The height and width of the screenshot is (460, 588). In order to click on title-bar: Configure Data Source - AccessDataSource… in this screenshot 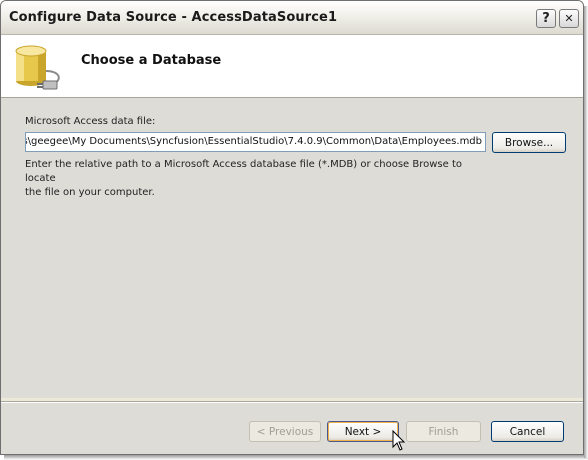, I will do `click(292, 18)`.